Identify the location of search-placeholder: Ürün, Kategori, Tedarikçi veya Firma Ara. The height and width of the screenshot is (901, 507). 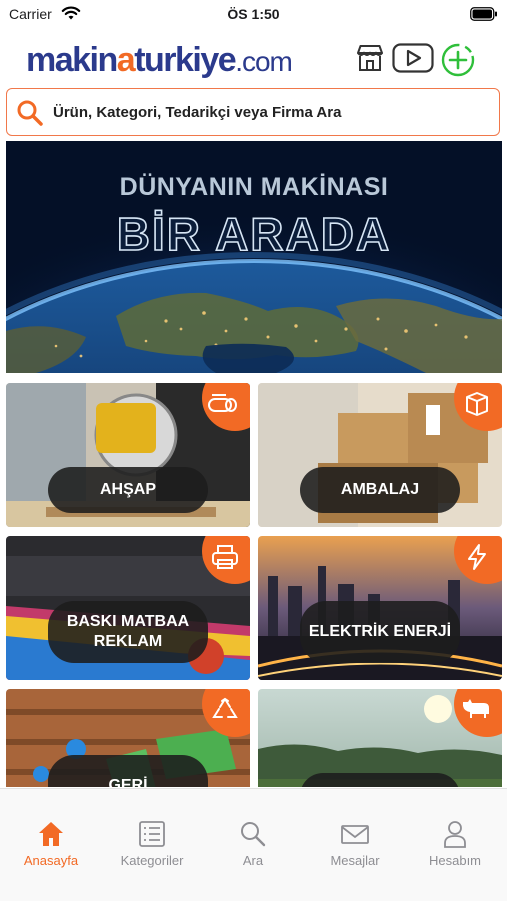
(197, 112).